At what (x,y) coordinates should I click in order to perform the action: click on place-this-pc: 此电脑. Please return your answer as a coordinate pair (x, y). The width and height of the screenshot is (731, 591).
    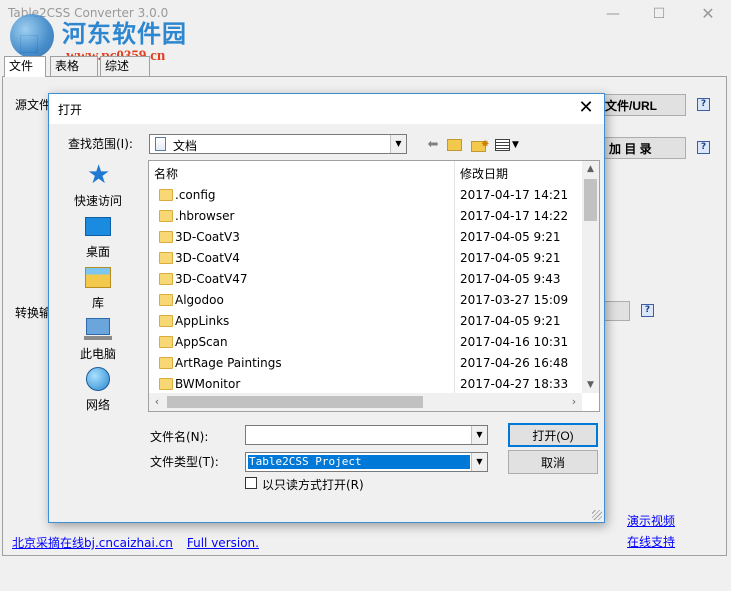
    Looking at the image, I should click on (98, 340).